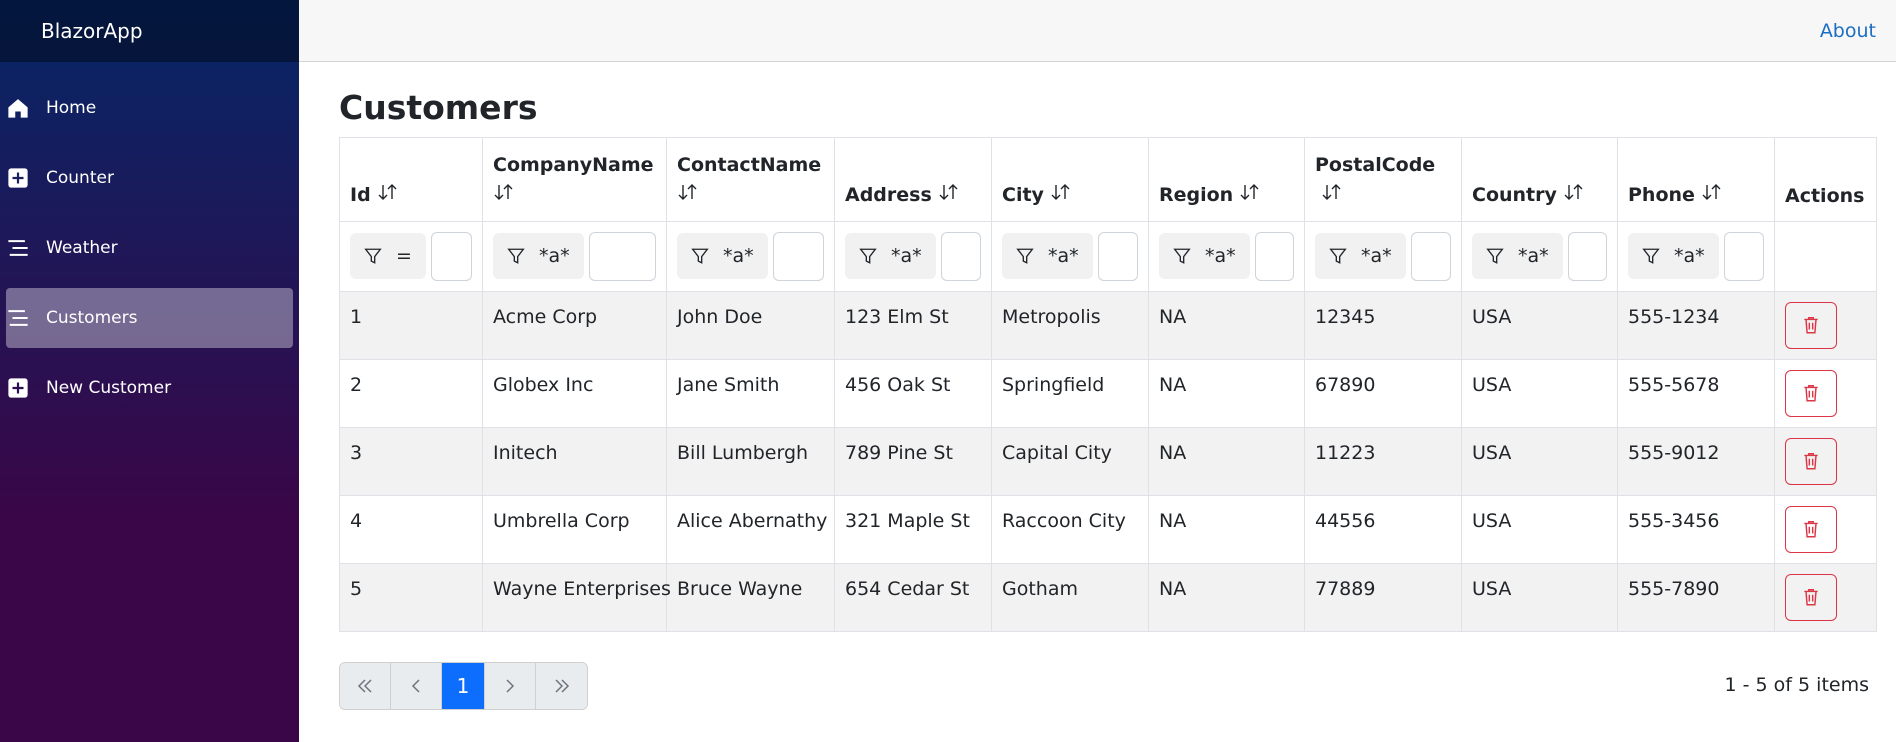 The height and width of the screenshot is (742, 1896). Describe the element at coordinates (1196, 195) in the screenshot. I see `column-title: Region` at that location.